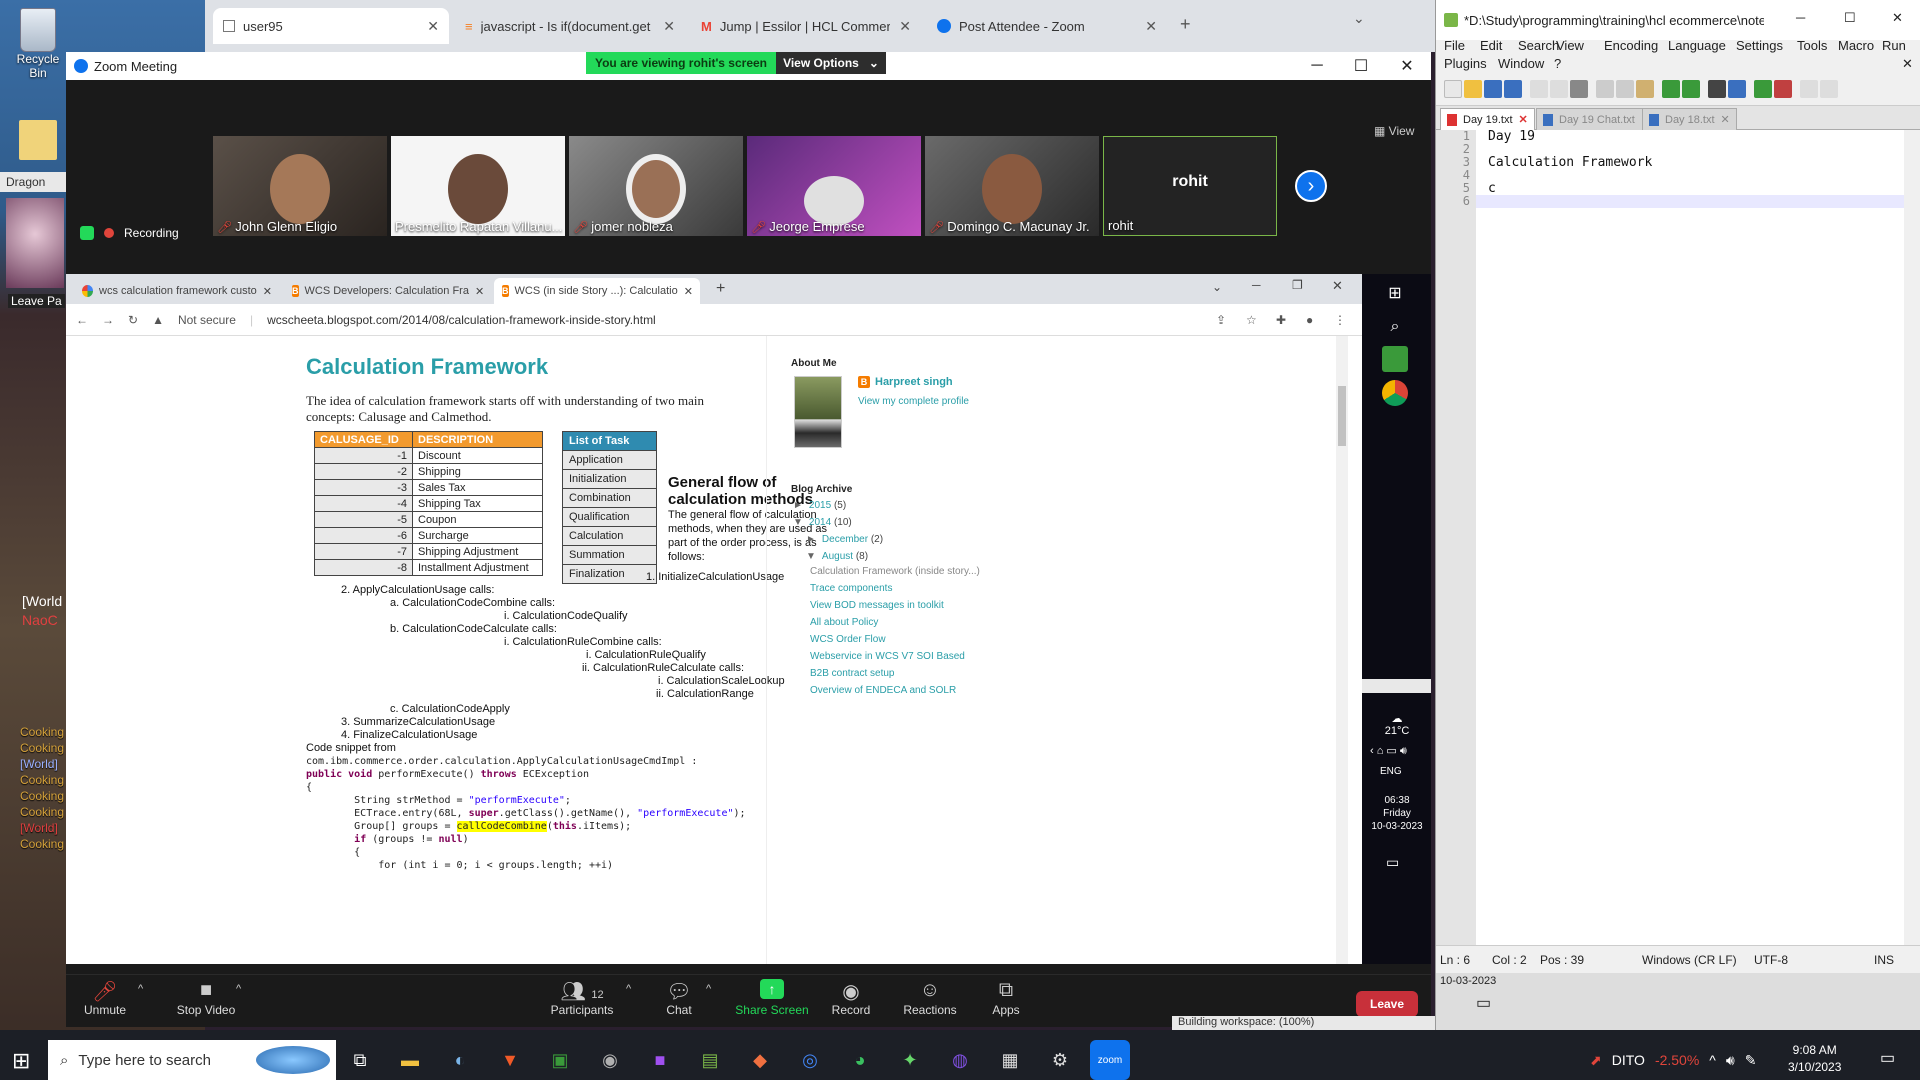 The height and width of the screenshot is (1080, 1920). What do you see at coordinates (760, 1060) in the screenshot?
I see `figma-icon: ◆` at bounding box center [760, 1060].